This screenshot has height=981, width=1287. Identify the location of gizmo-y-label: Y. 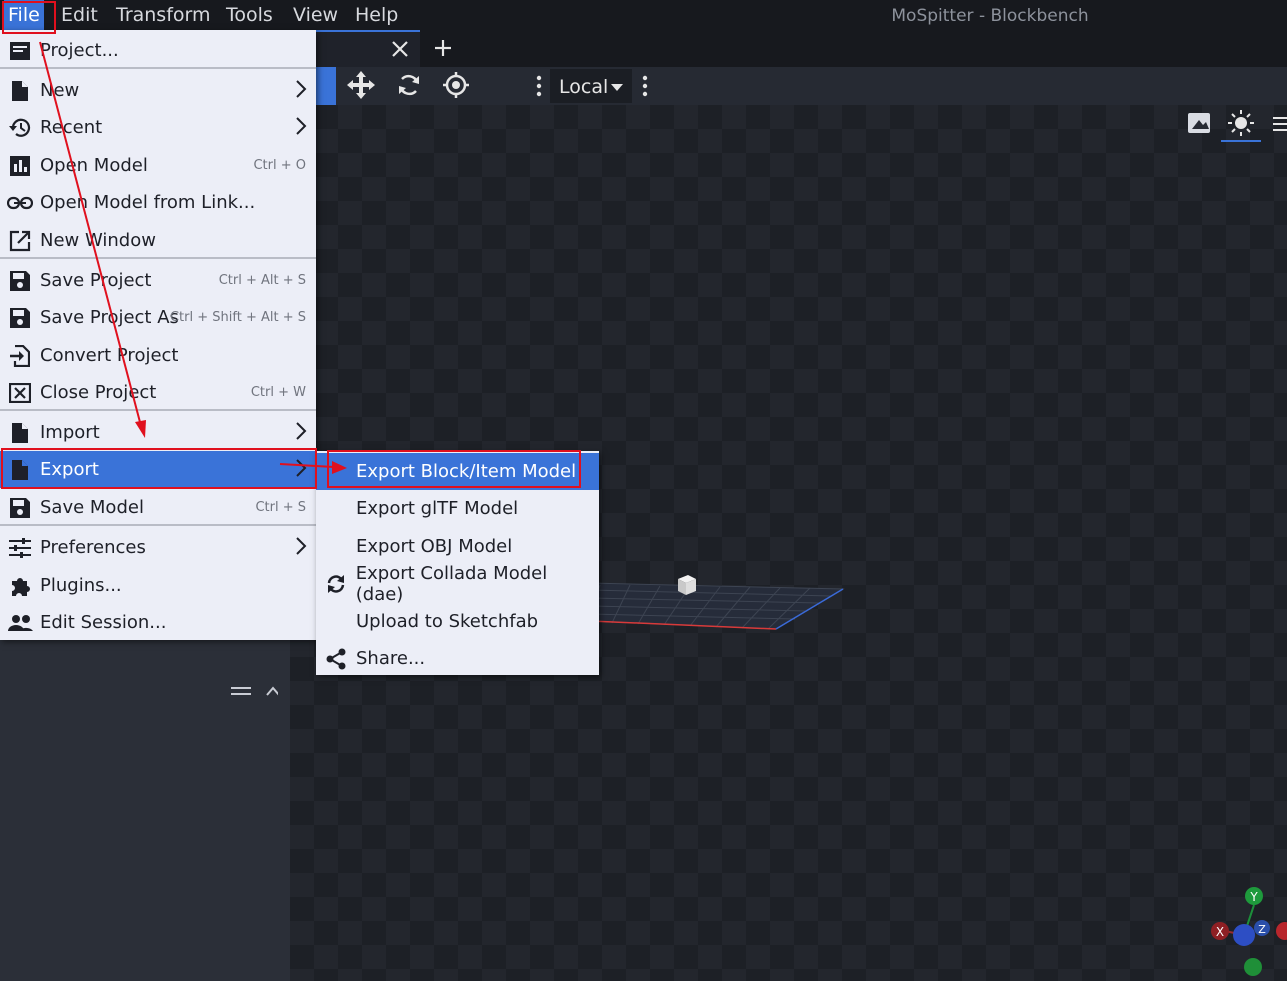
(1253, 897).